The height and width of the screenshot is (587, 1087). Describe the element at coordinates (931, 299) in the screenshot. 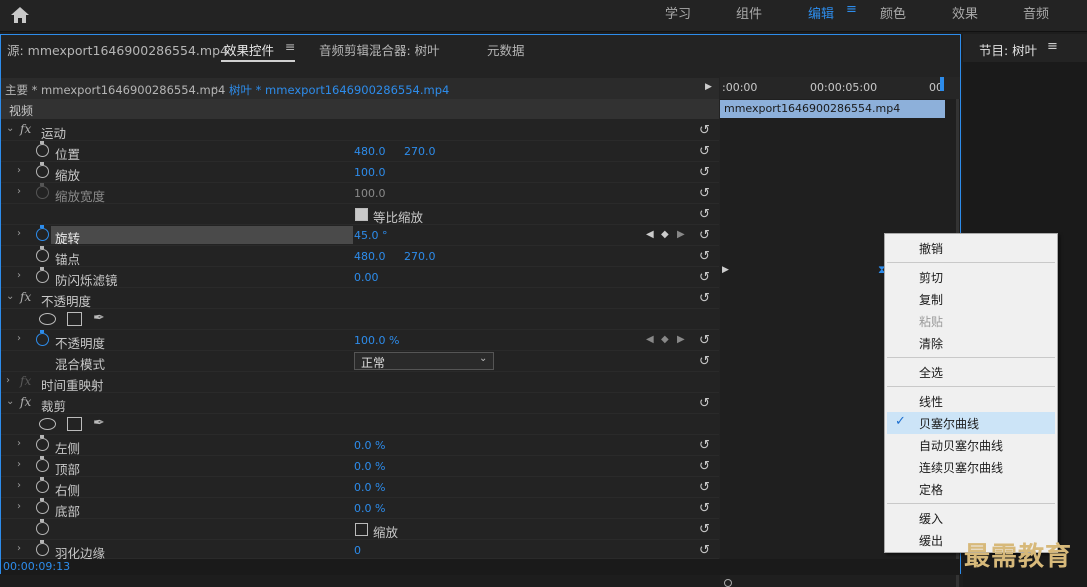

I see `menu-item-copy: 复制` at that location.